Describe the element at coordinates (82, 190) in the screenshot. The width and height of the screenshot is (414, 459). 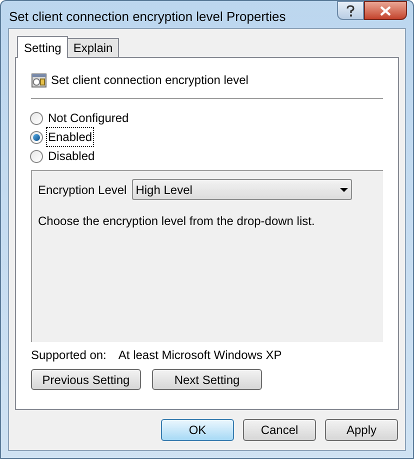
I see `field-label: Encryption Level` at that location.